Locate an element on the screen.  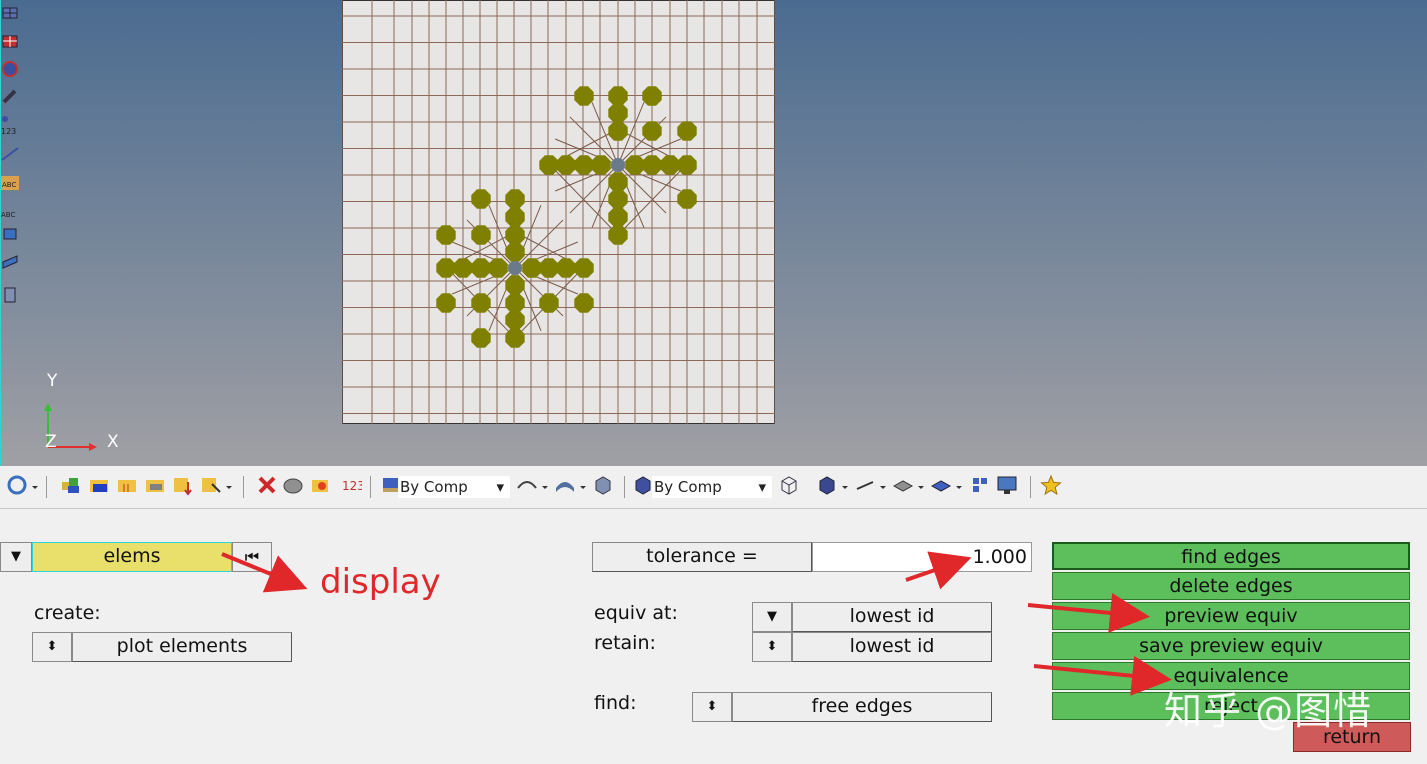
delete-edges-button: delete edges is located at coordinates (1231, 586).